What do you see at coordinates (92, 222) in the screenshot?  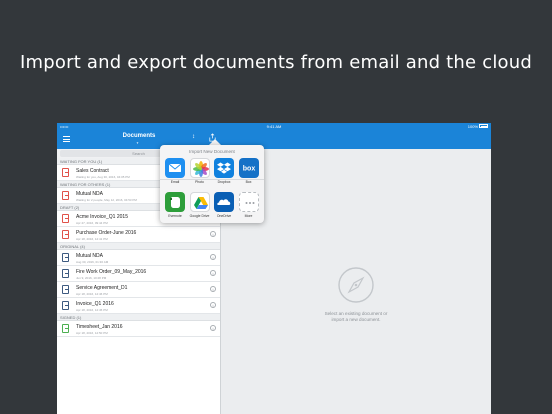 I see `document-subtitle: Apr 27, 2016, 09:44 PM` at bounding box center [92, 222].